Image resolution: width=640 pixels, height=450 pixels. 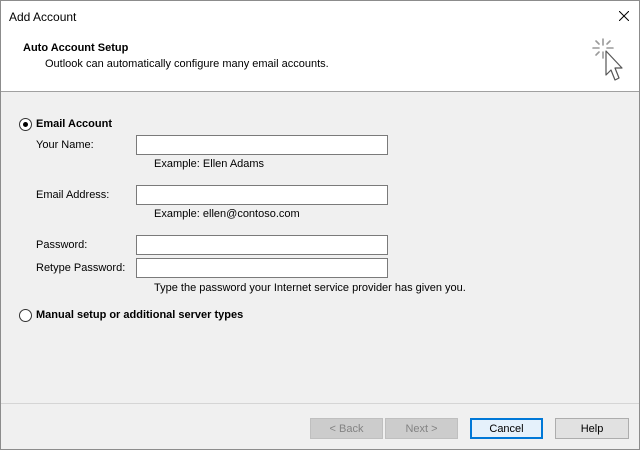 I want to click on retype-password-label: Retype Password:, so click(x=81, y=268).